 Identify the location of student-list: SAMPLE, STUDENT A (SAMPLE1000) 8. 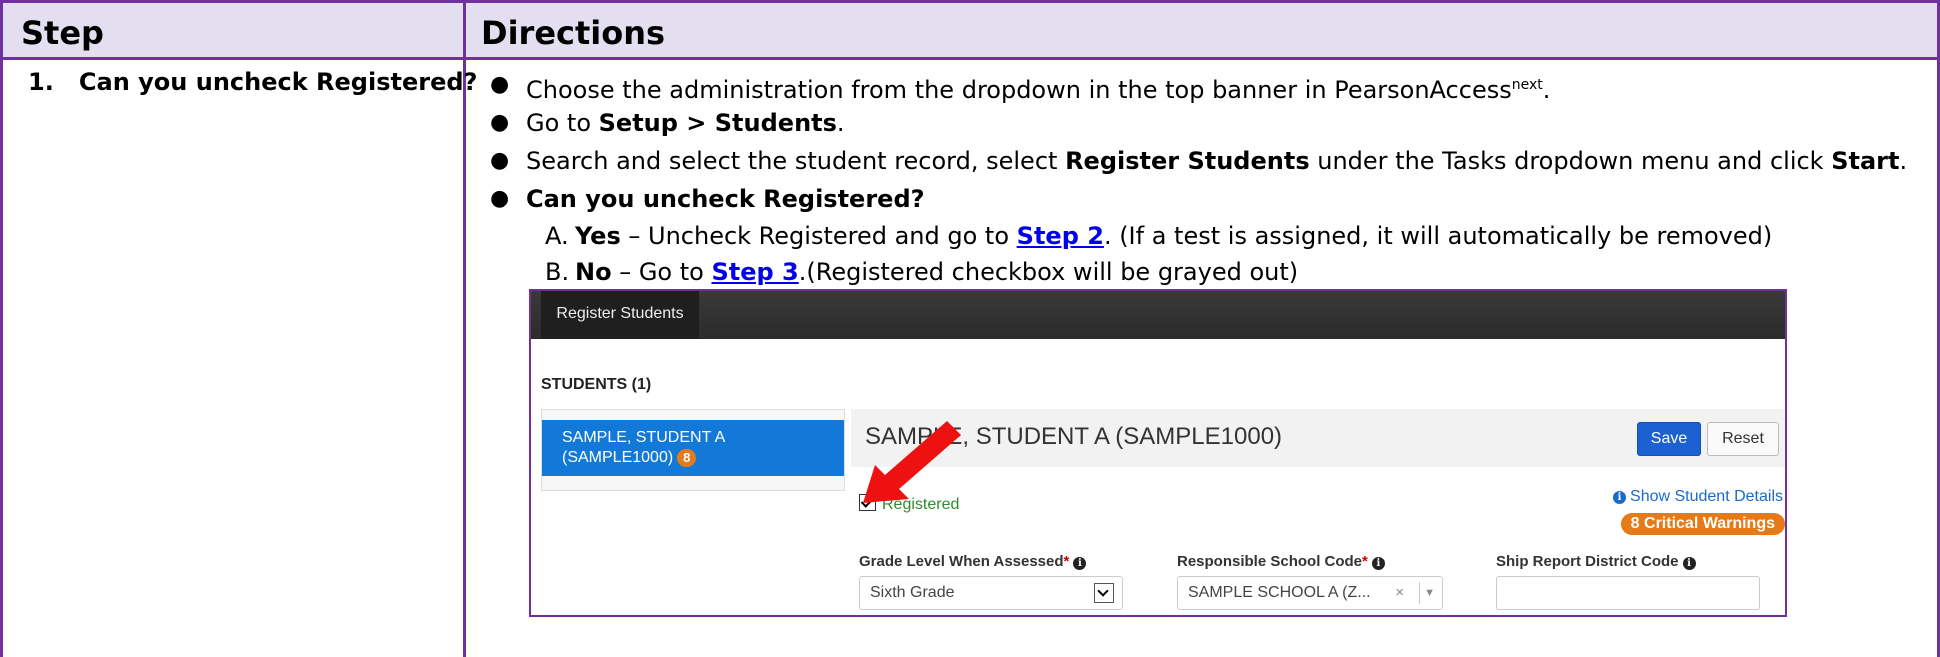
(693, 450).